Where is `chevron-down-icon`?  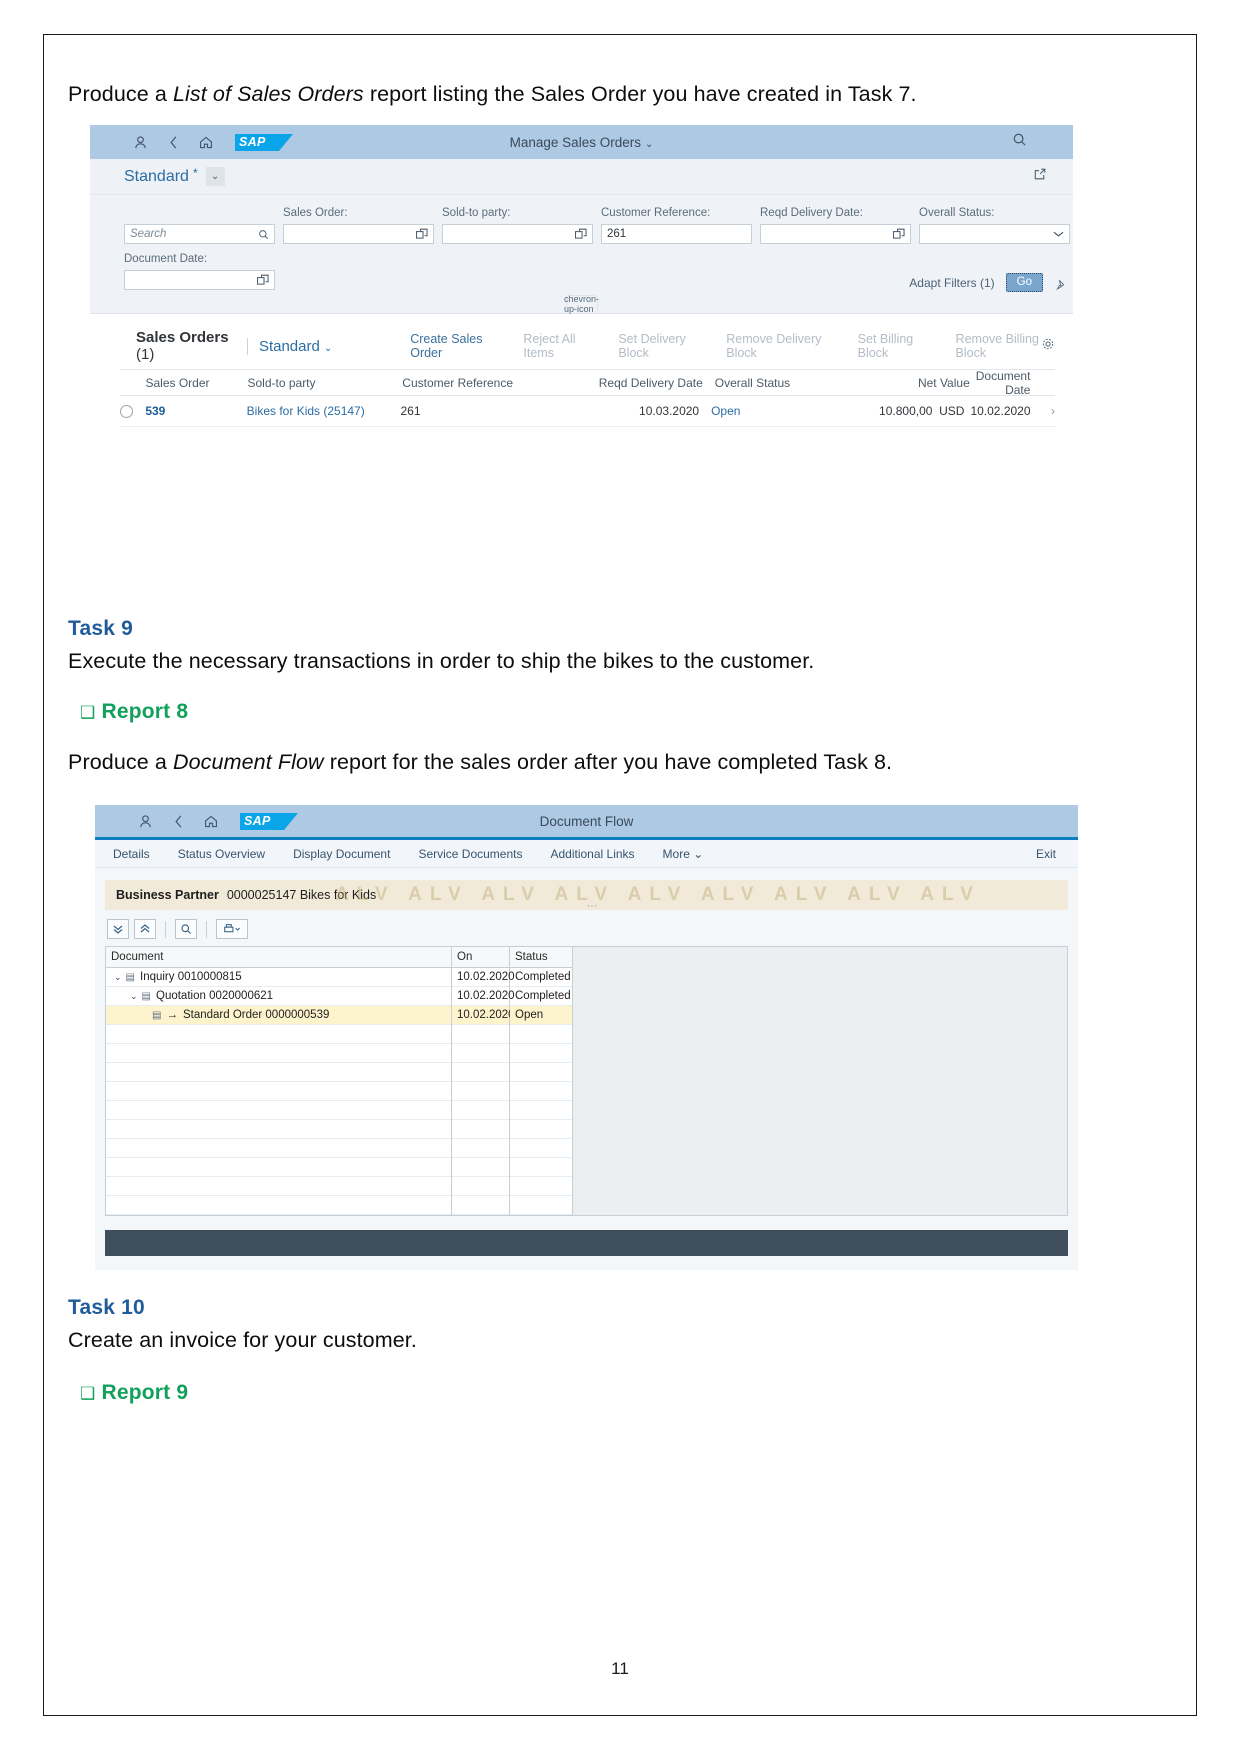
chevron-down-icon is located at coordinates (1058, 234).